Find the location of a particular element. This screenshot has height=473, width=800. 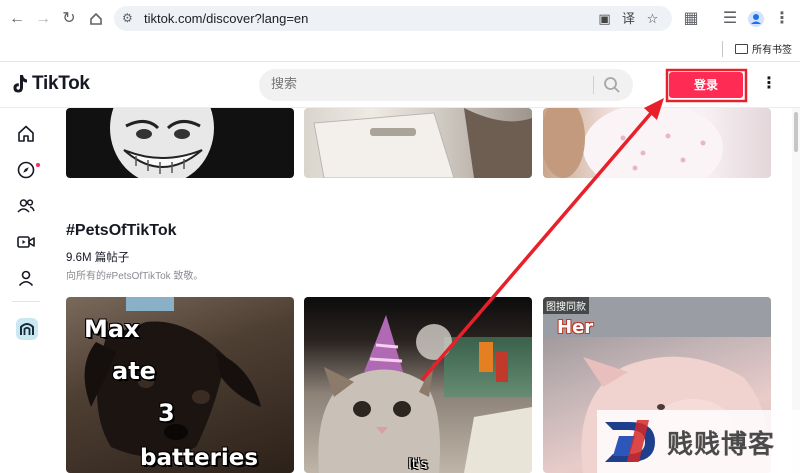

reload-icon: ↻ is located at coordinates (69, 19).